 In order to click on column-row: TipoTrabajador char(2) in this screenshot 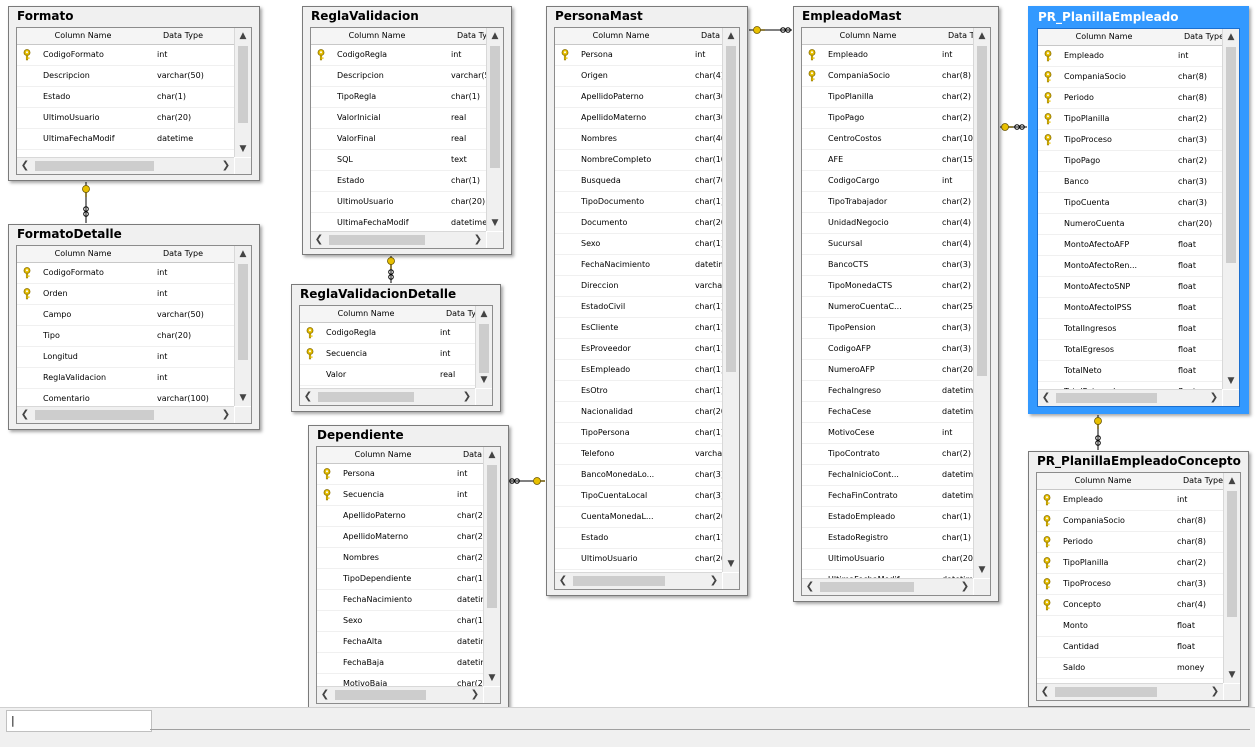, I will do `click(887, 202)`.